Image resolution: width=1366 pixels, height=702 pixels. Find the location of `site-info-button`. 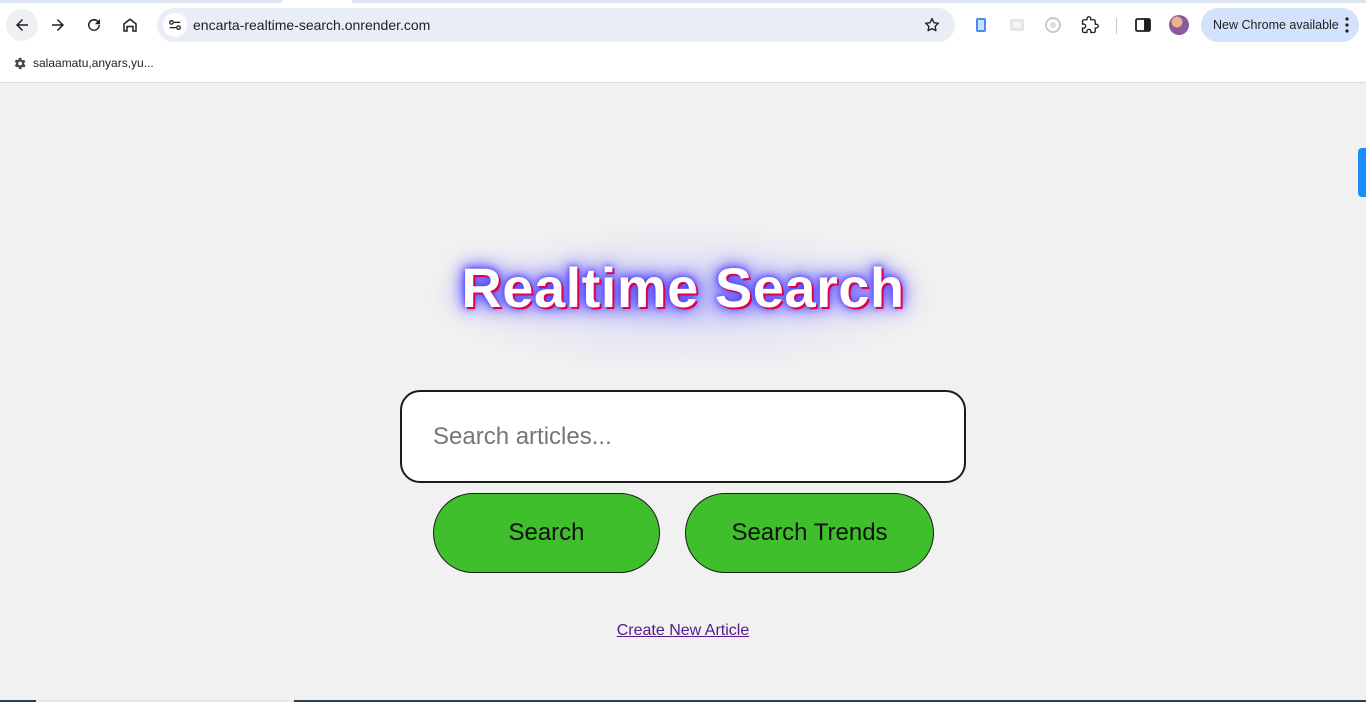

site-info-button is located at coordinates (175, 25).